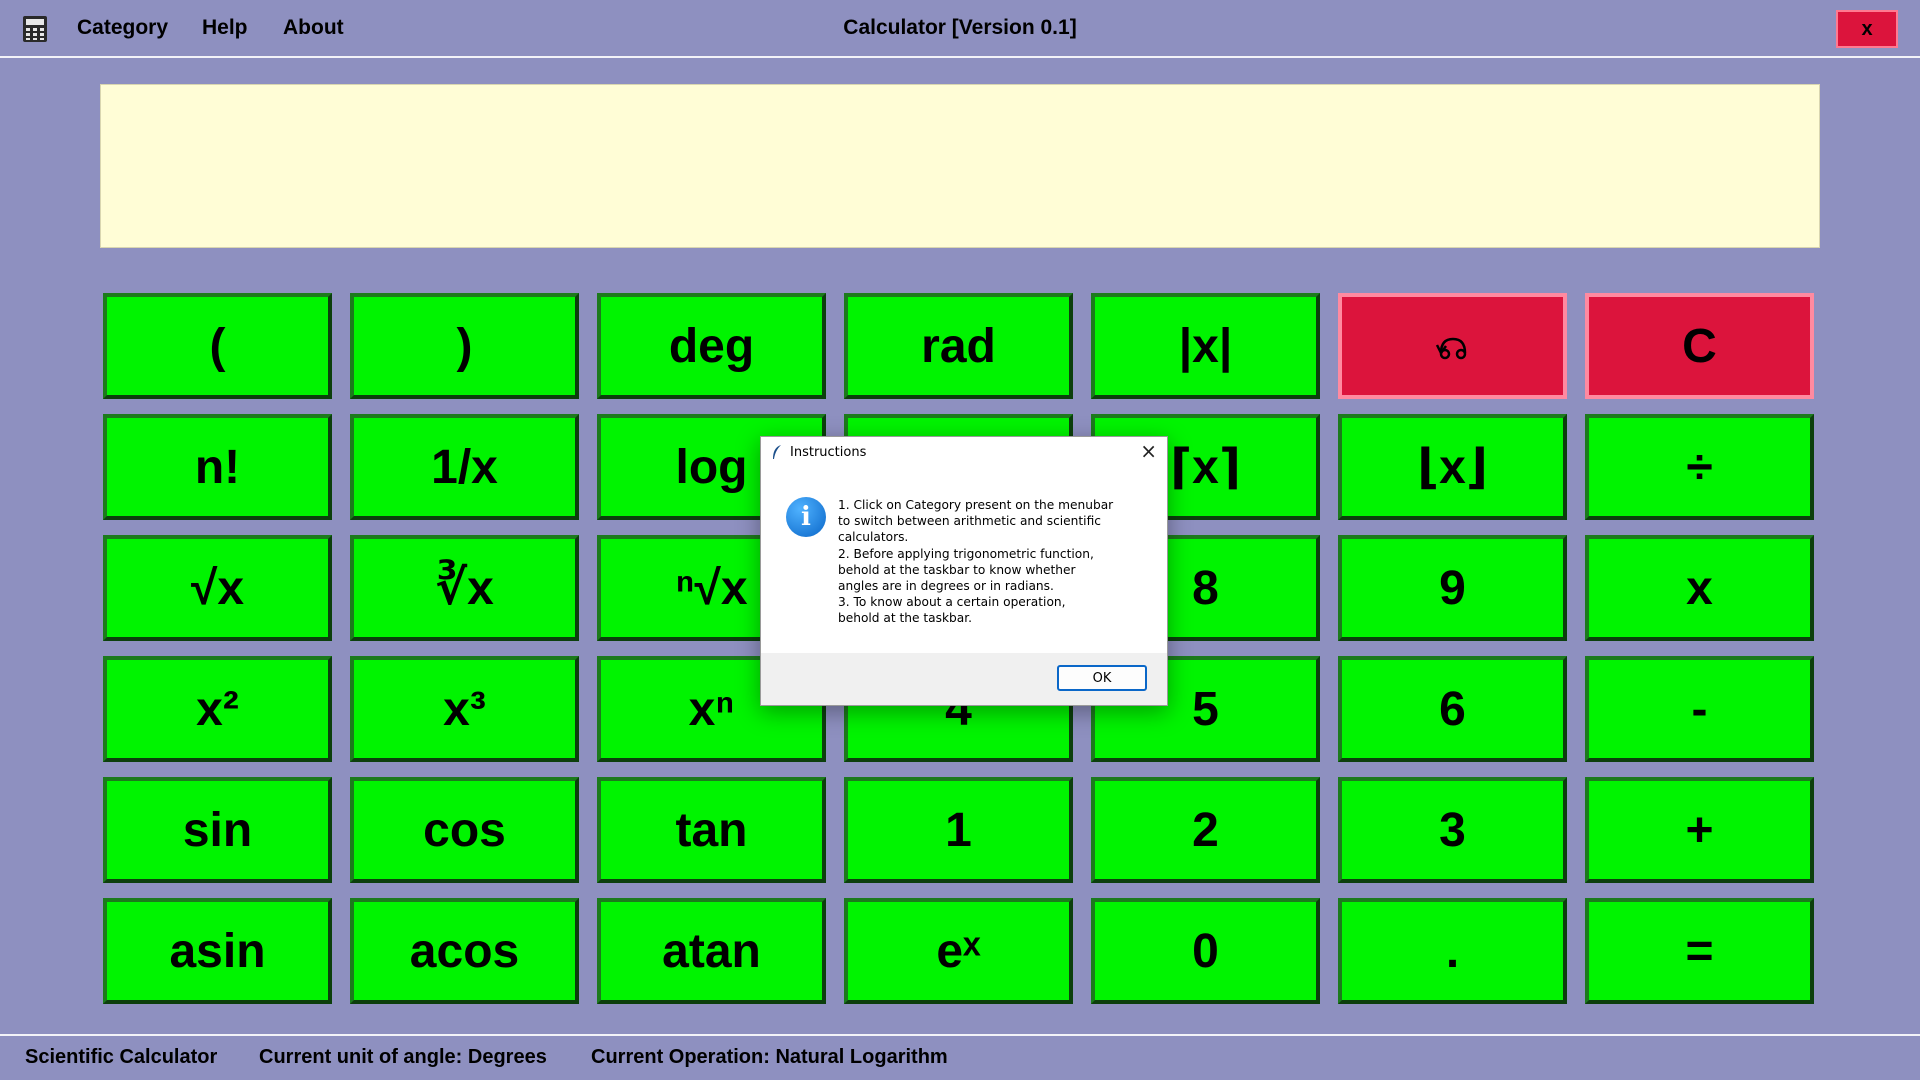  Describe the element at coordinates (122, 28) in the screenshot. I see `menu-category: Category` at that location.